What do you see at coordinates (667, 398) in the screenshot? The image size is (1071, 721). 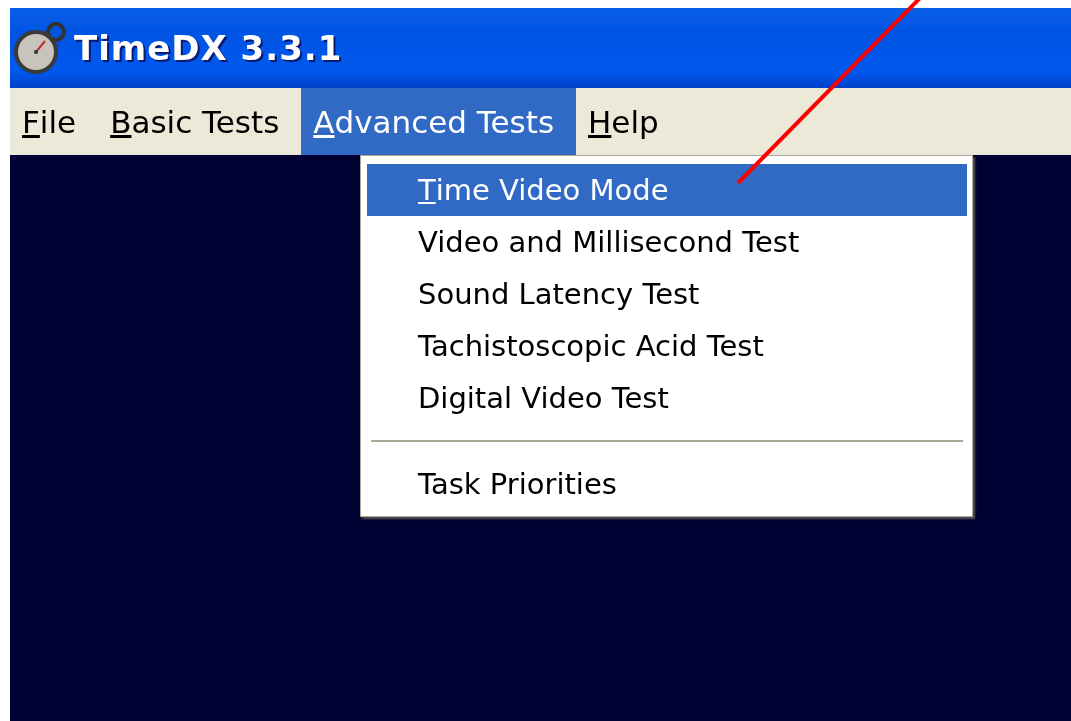 I see `menu-item: Digital Video Test` at bounding box center [667, 398].